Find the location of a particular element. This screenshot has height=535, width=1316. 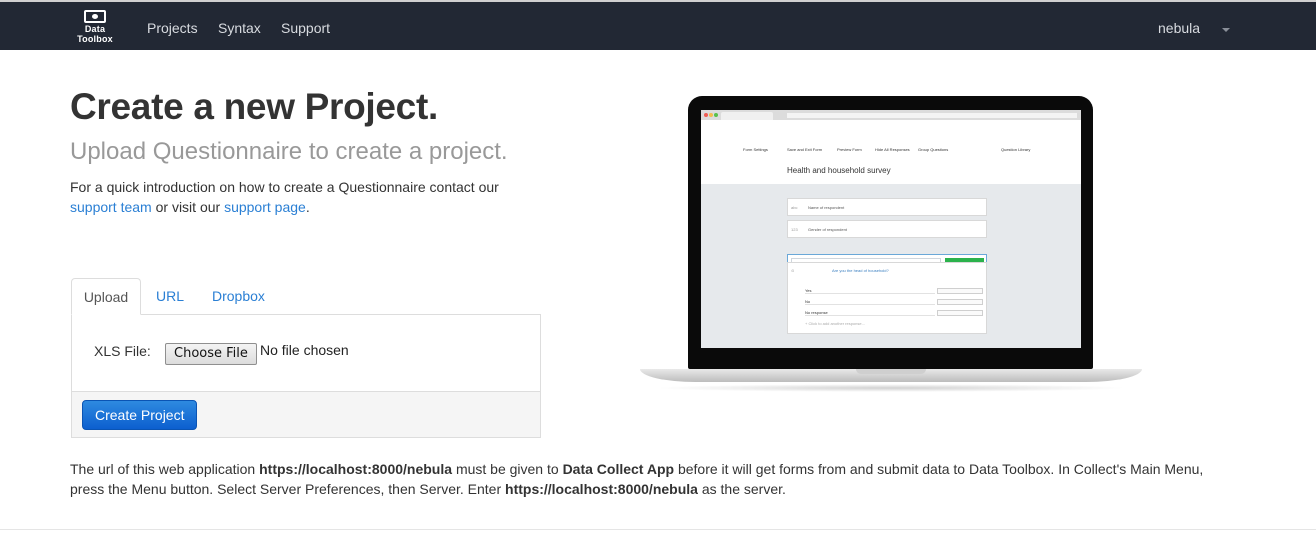

minimize-dot-icon is located at coordinates (711, 115).